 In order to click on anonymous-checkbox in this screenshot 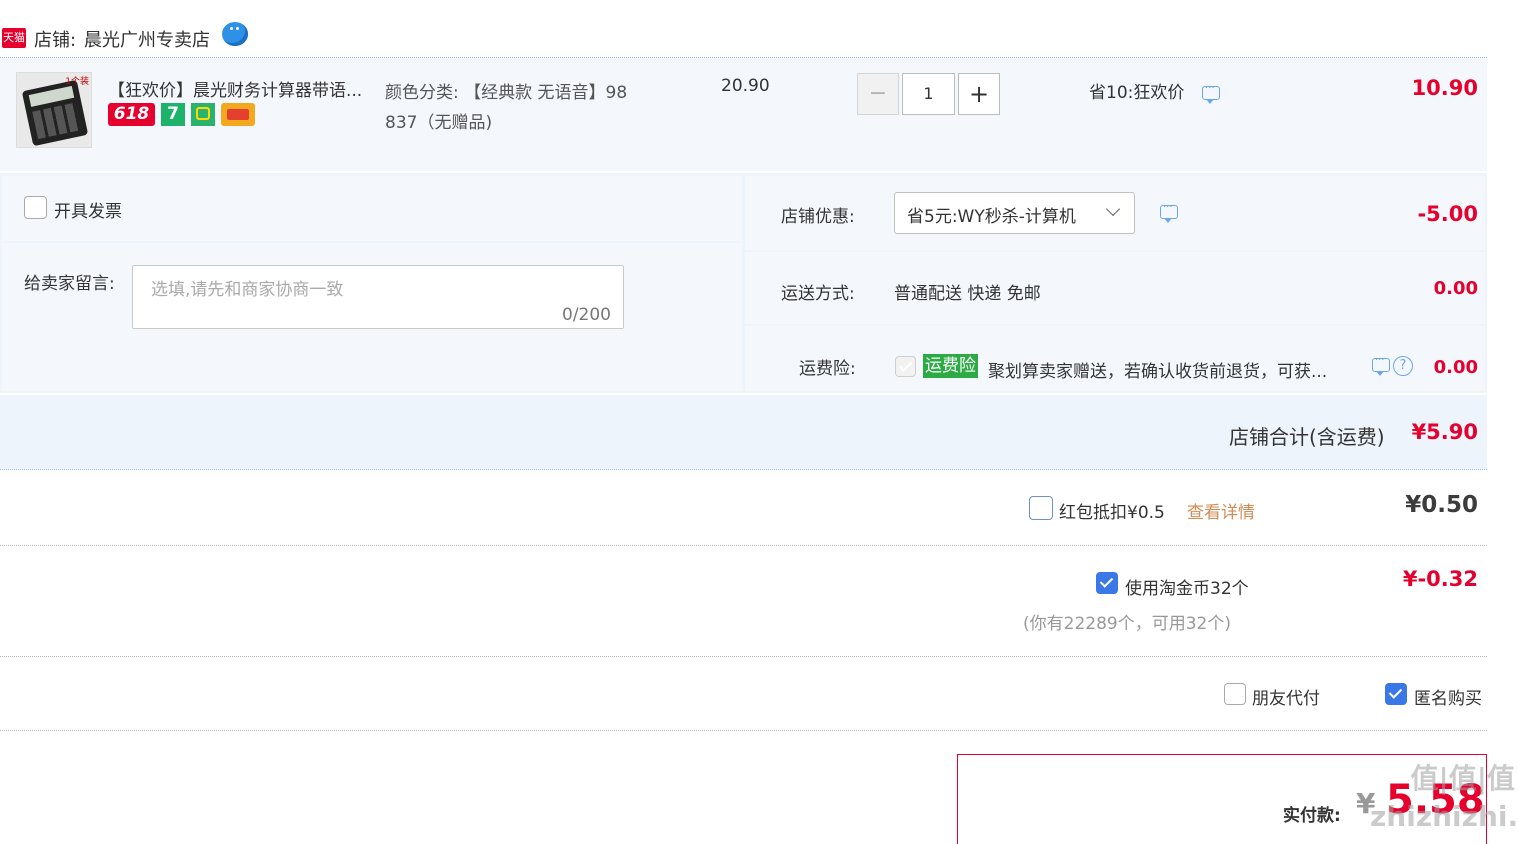, I will do `click(1396, 694)`.